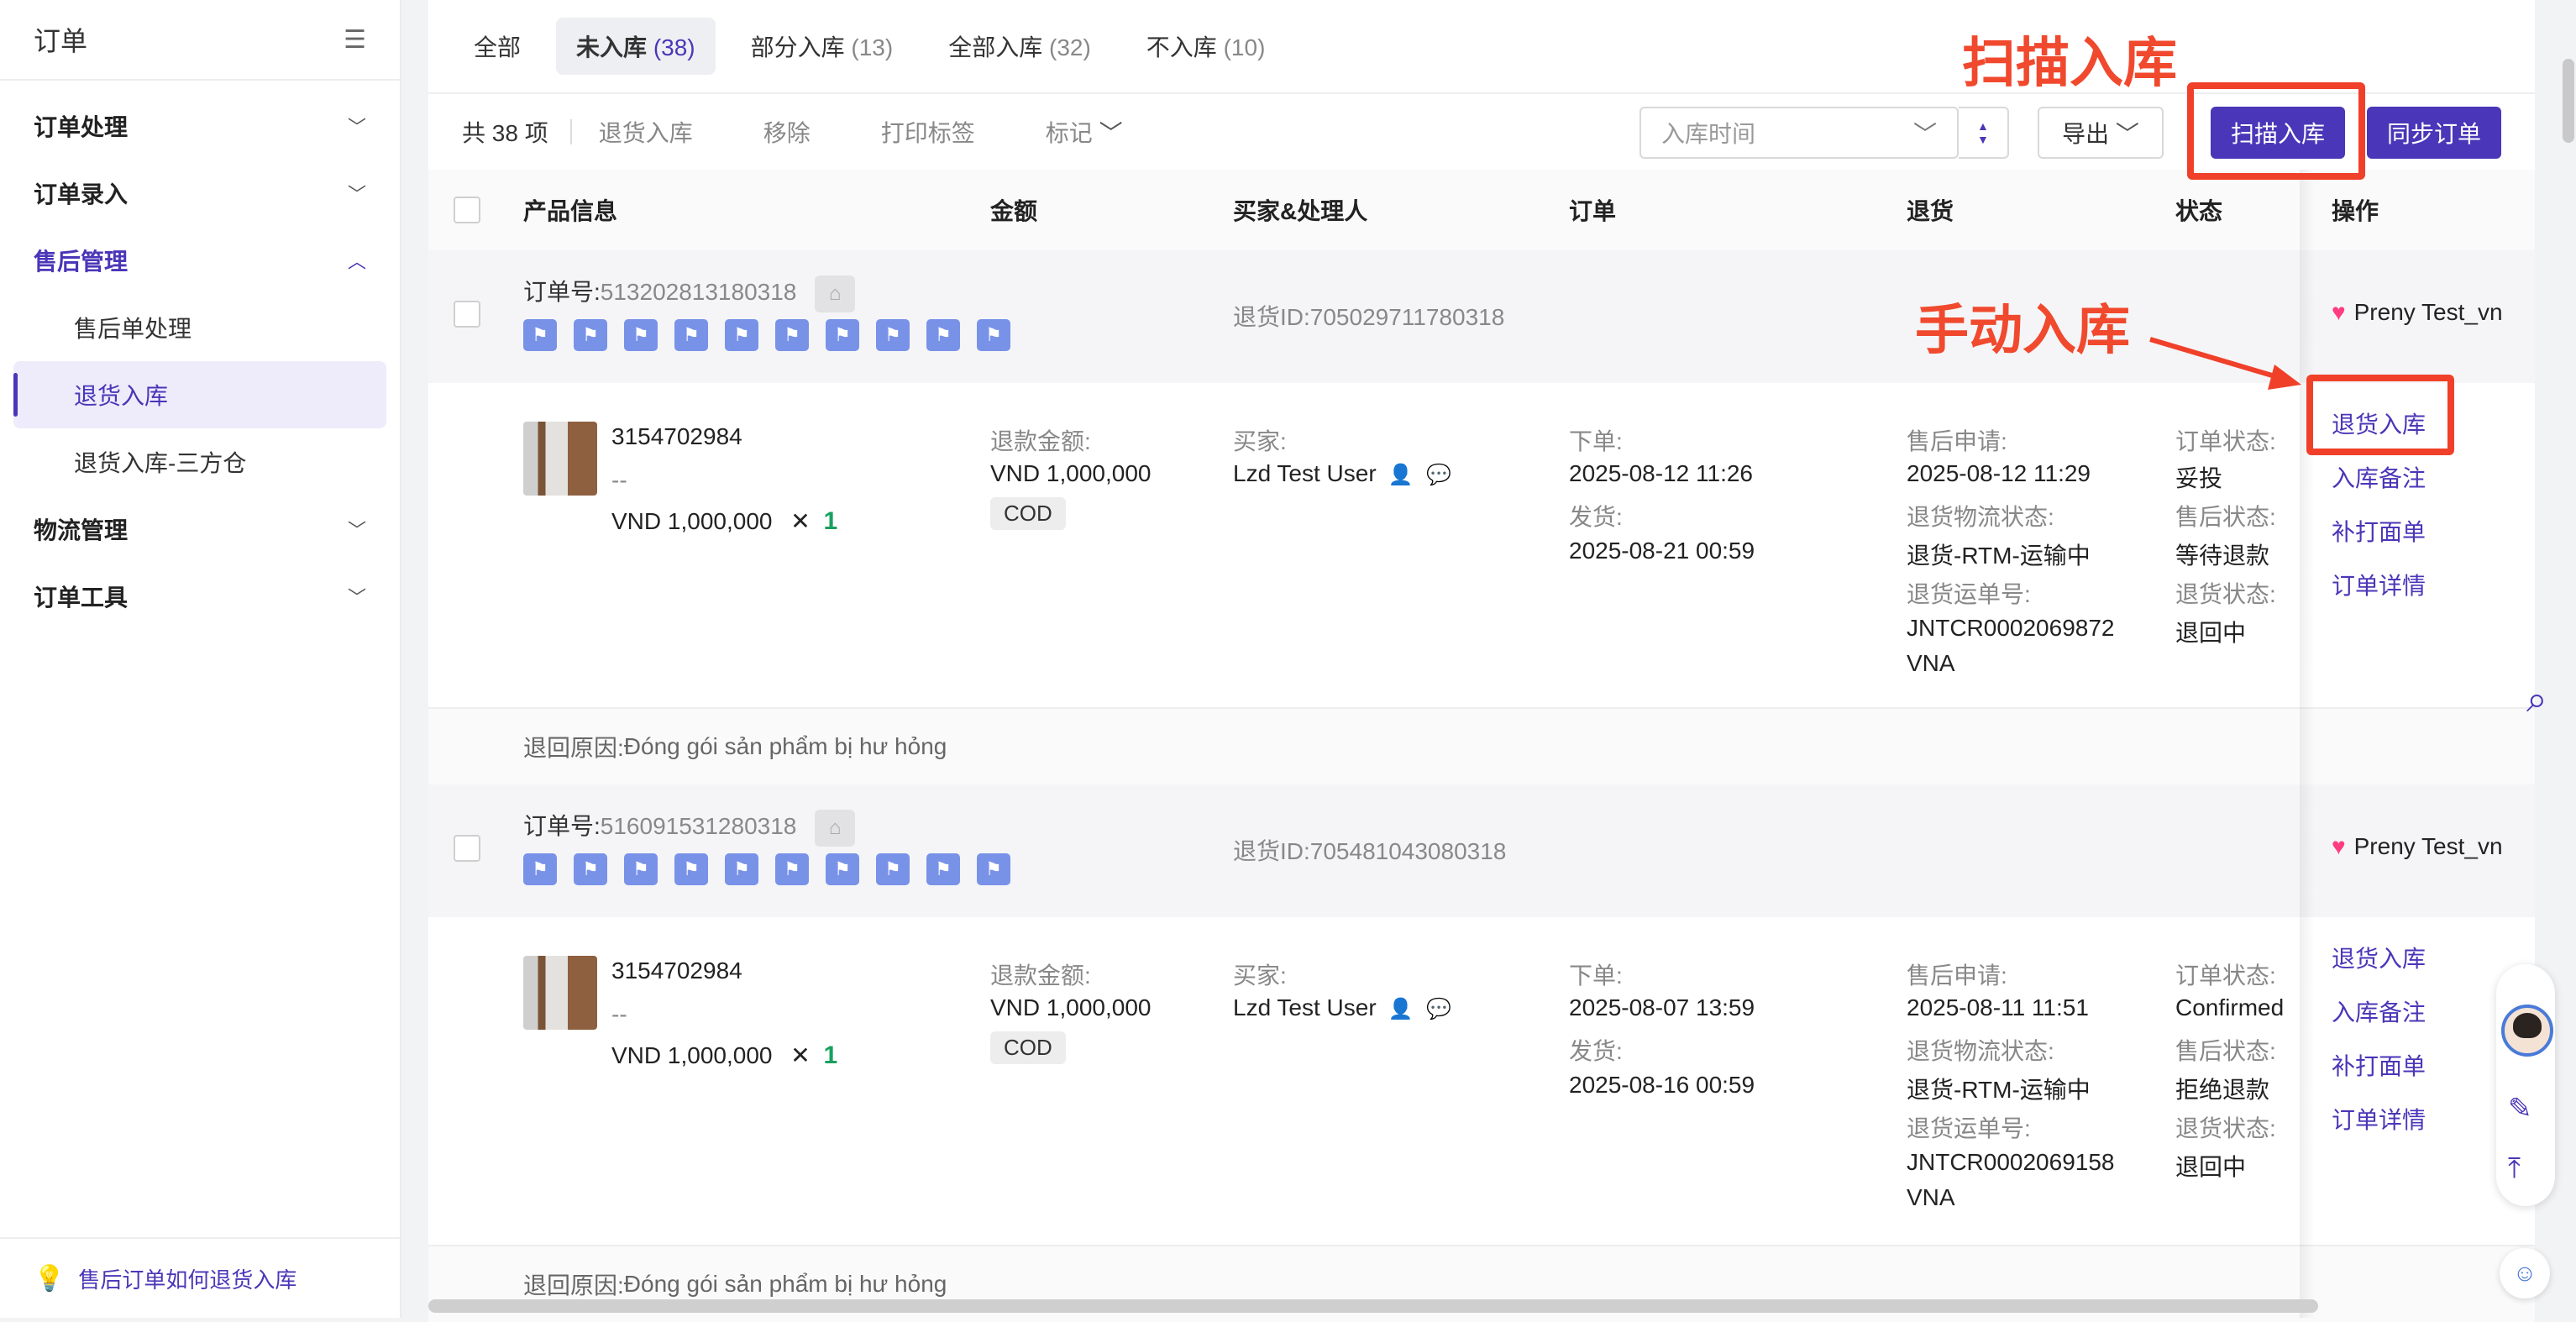 This screenshot has width=2576, height=1322. What do you see at coordinates (1980, 517) in the screenshot?
I see `logistics-label: 退货物流状态:` at bounding box center [1980, 517].